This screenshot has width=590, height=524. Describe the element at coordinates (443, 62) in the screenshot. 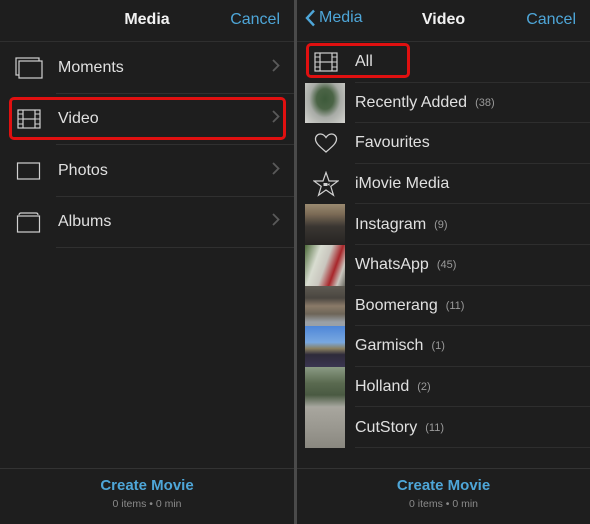

I see `list-item-all: All` at that location.